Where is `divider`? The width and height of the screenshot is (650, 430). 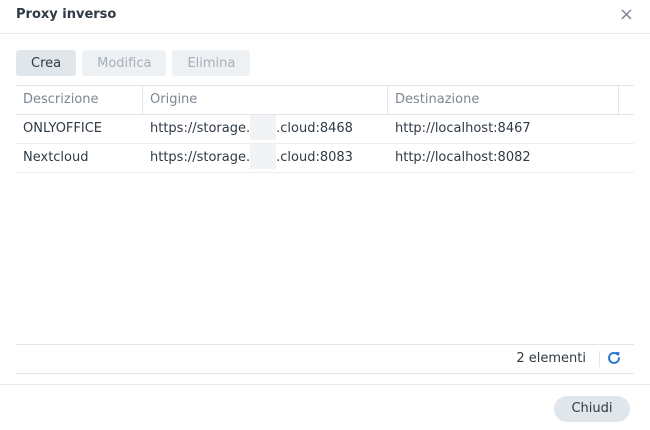 divider is located at coordinates (599, 359).